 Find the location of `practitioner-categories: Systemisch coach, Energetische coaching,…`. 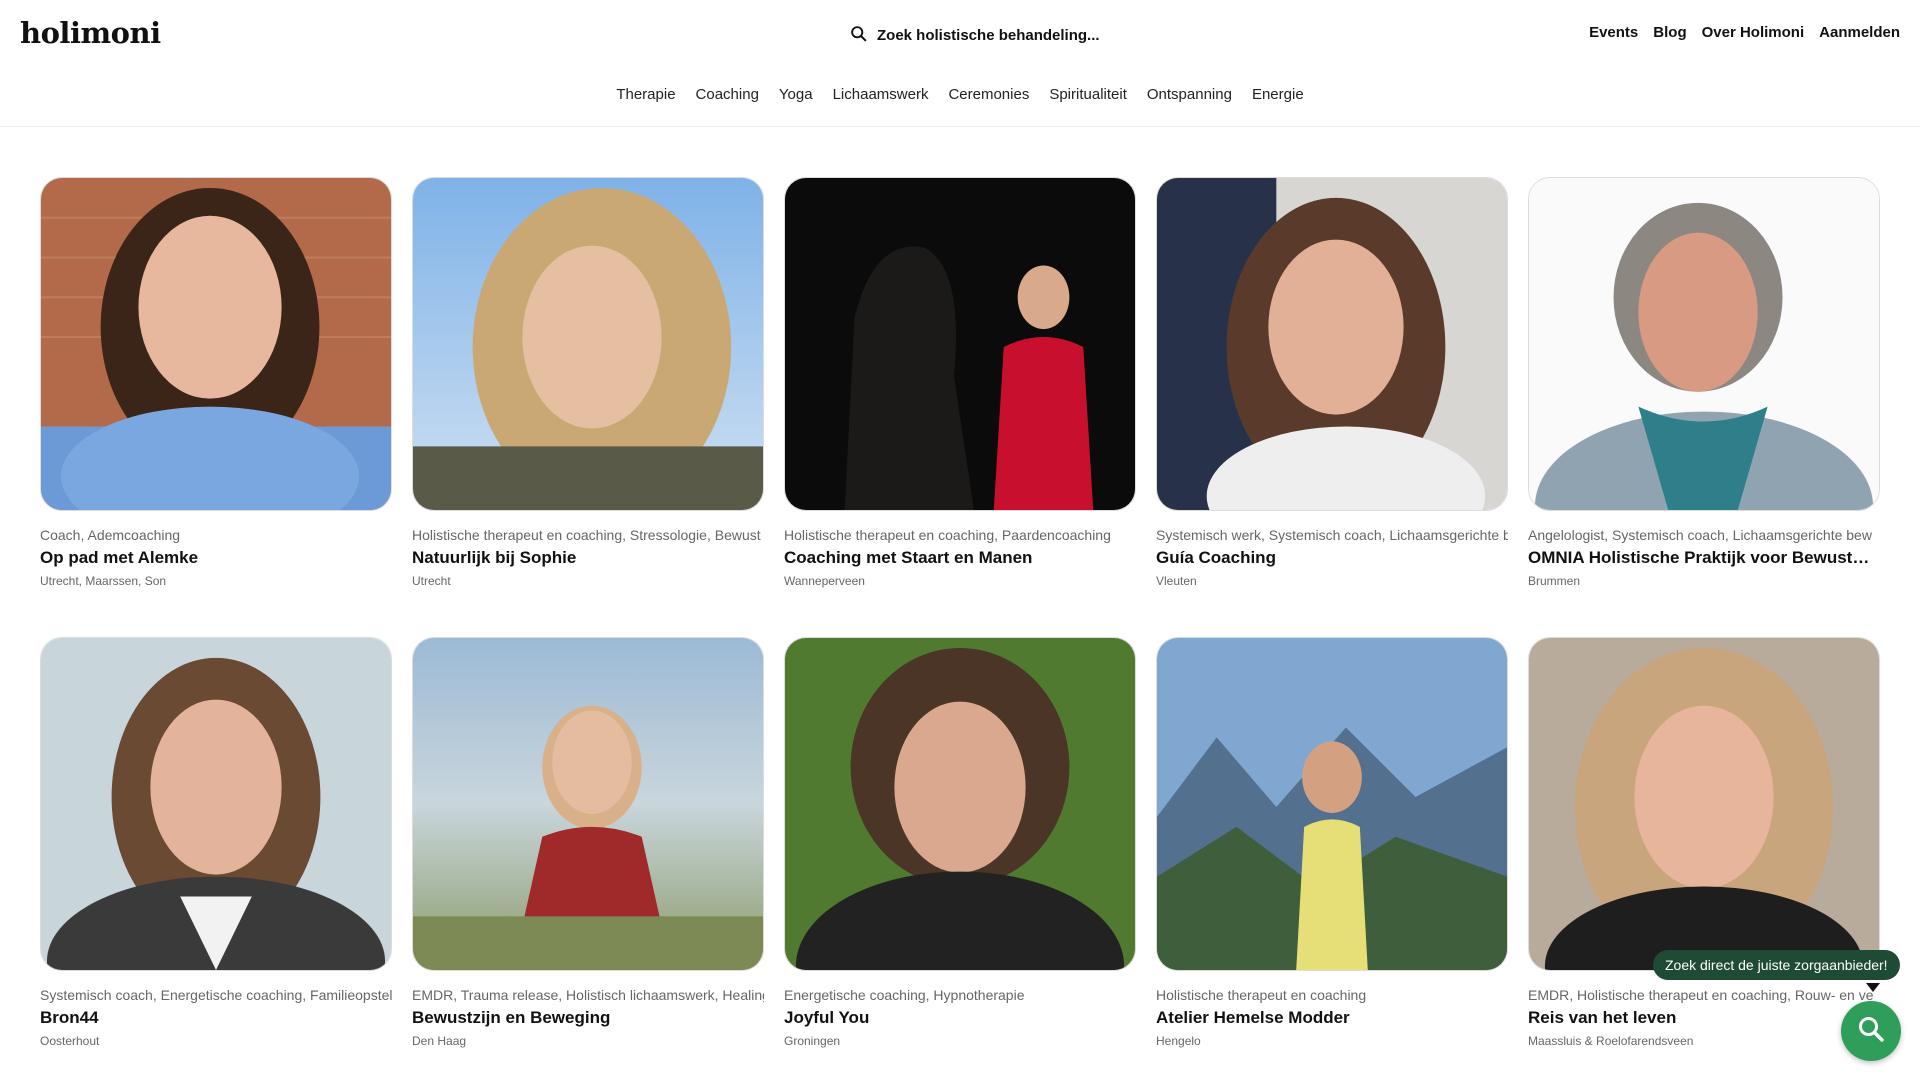

practitioner-categories: Systemisch coach, Energetische coaching,… is located at coordinates (216, 995).